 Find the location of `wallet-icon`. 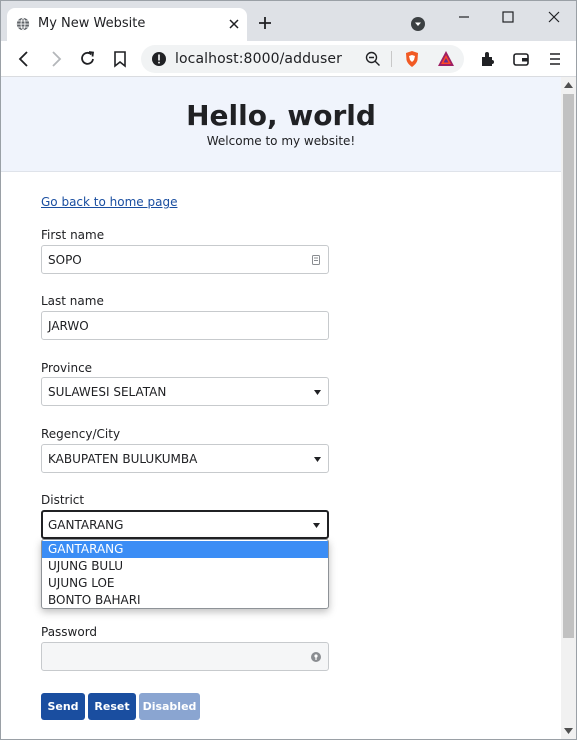

wallet-icon is located at coordinates (521, 59).